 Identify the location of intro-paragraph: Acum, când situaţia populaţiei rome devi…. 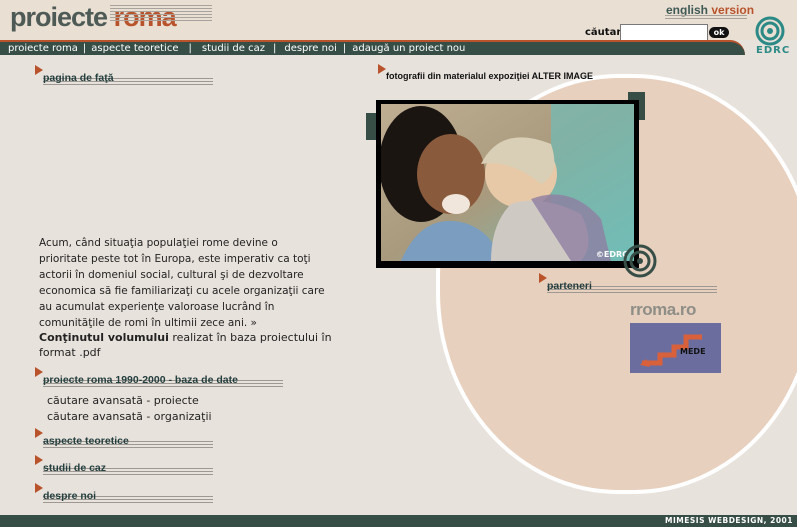
(182, 283).